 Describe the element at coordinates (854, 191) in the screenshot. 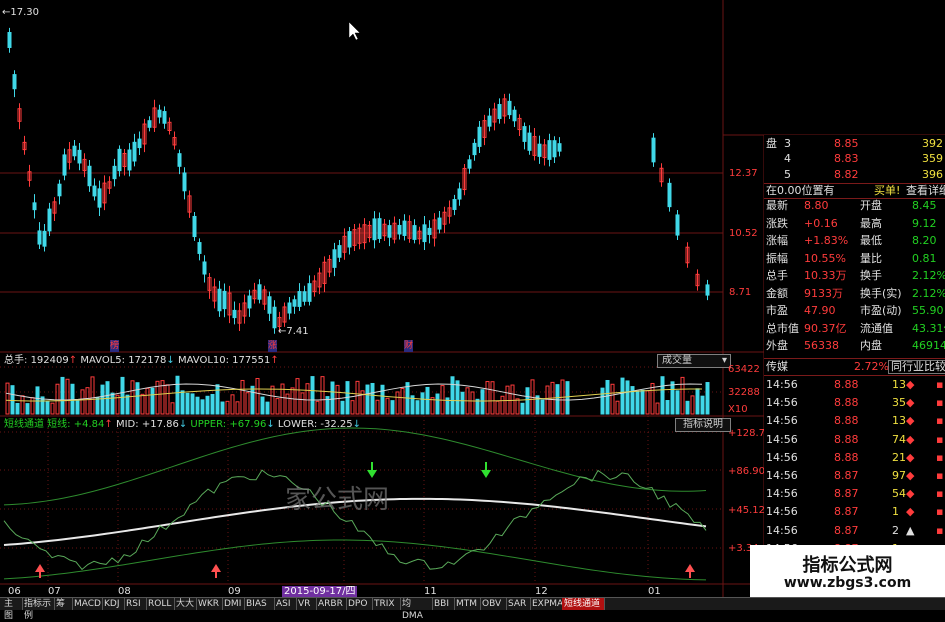

I see `quote-header: 在0.00位置有 买单! 查看详细` at that location.